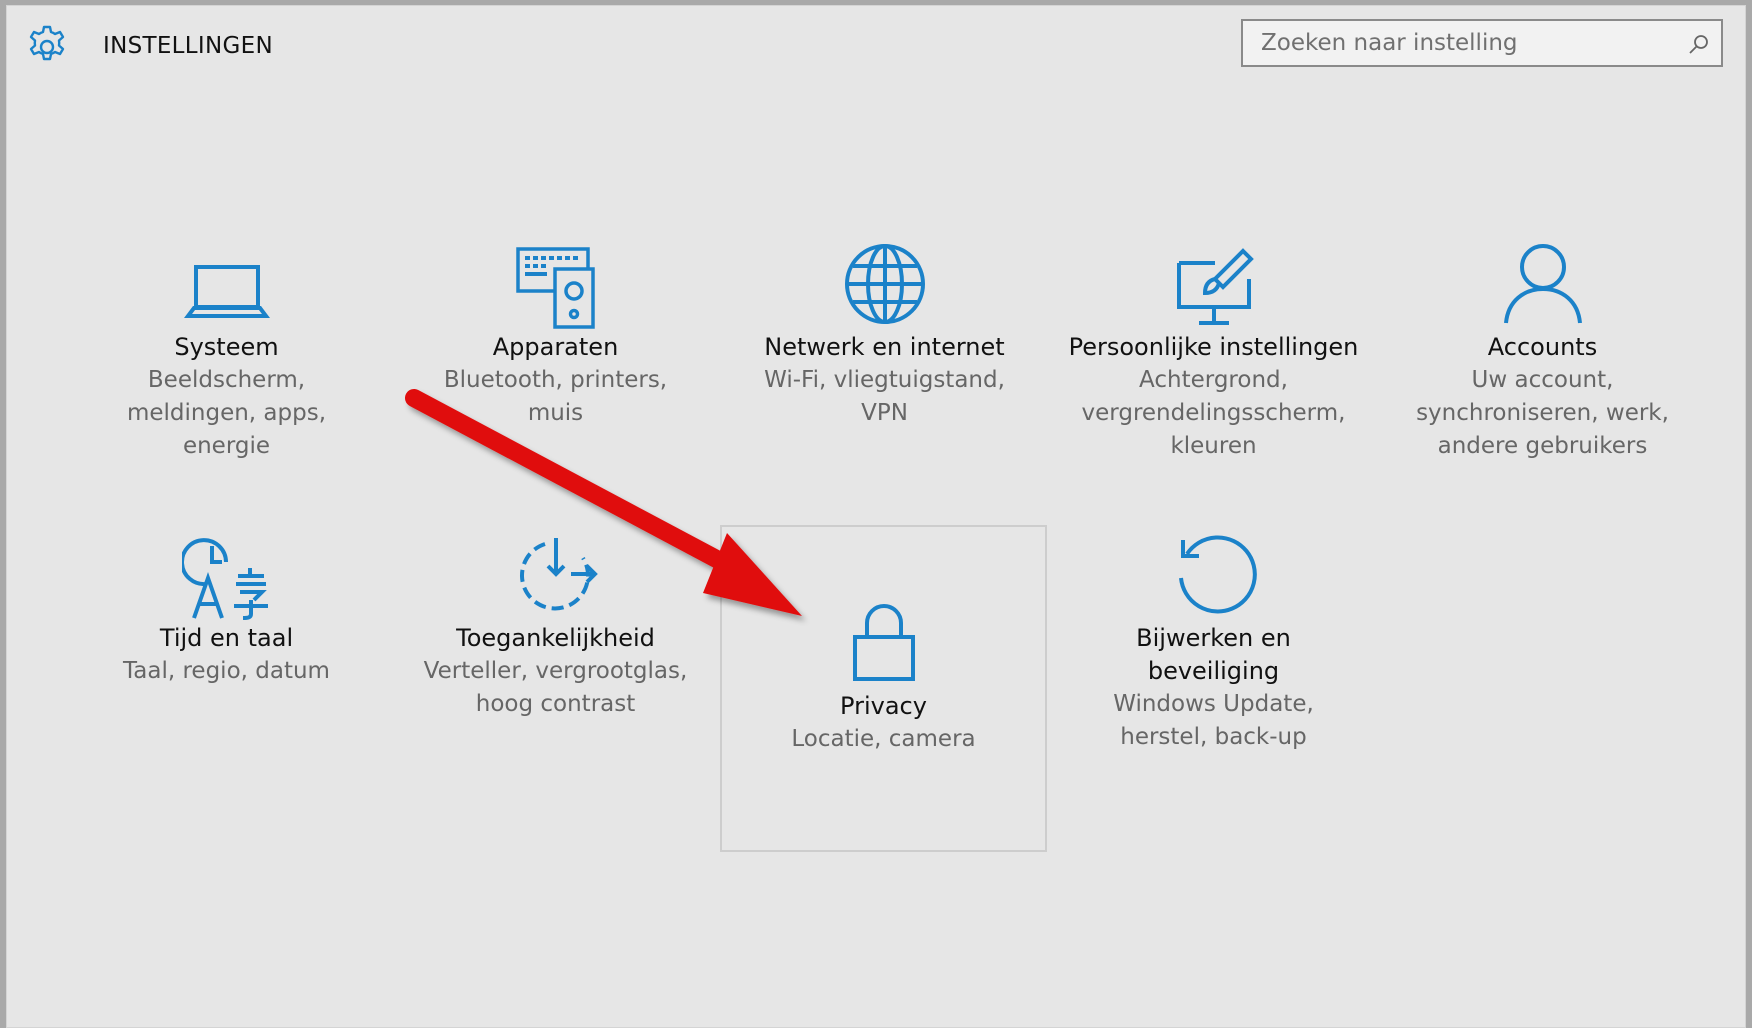  I want to click on tile-name: Privacy, so click(883, 706).